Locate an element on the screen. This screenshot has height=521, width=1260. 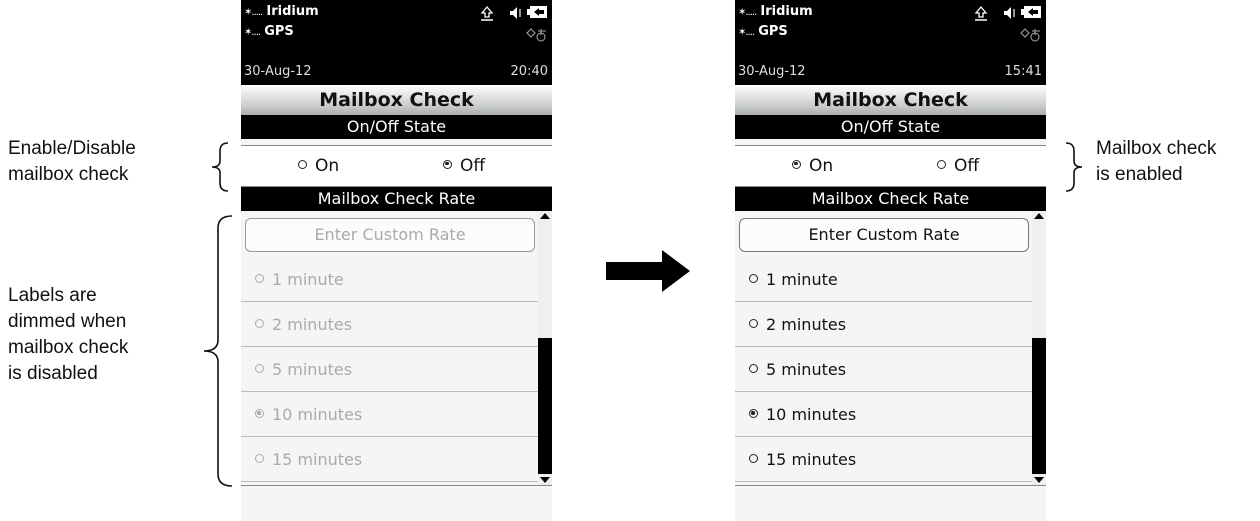
status-bar: ✶..... Iridium ✶.... GPS 30-Aug-12 15:41 is located at coordinates (890, 42).